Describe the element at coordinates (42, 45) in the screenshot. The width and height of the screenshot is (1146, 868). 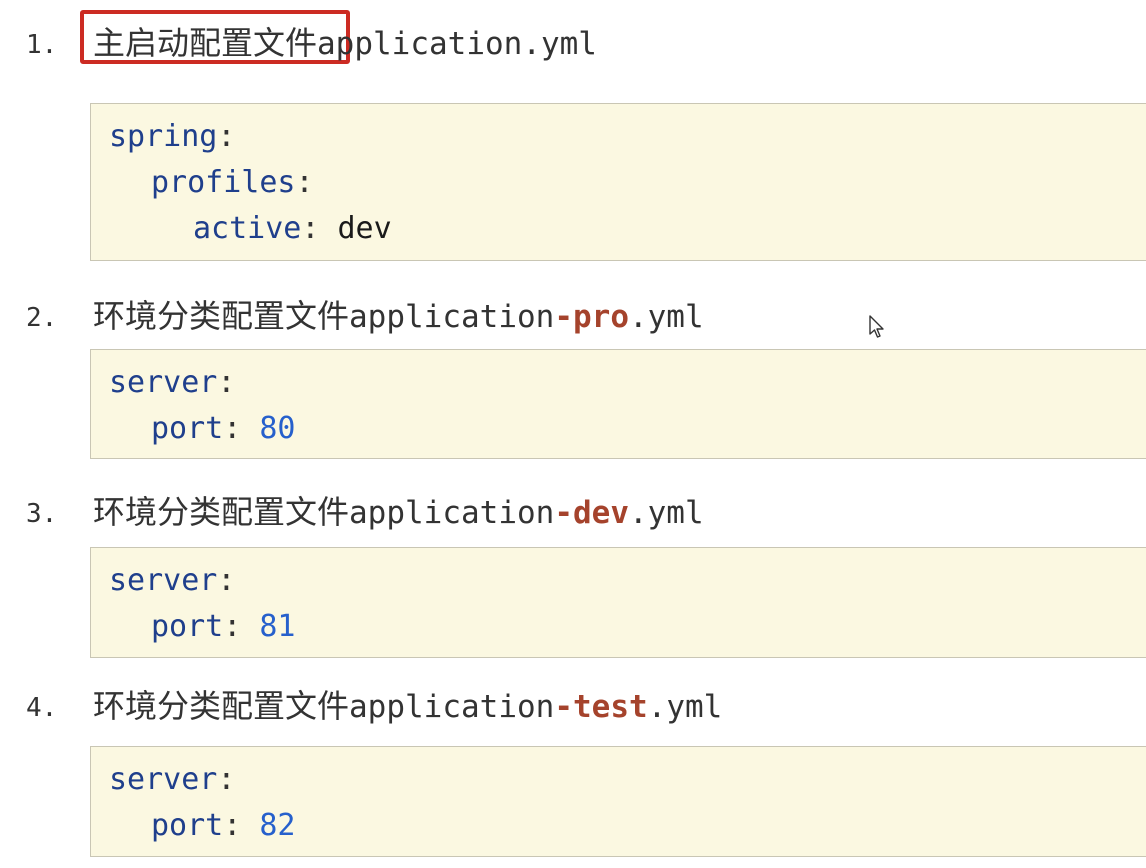
I see `section-1-number: 1.` at that location.